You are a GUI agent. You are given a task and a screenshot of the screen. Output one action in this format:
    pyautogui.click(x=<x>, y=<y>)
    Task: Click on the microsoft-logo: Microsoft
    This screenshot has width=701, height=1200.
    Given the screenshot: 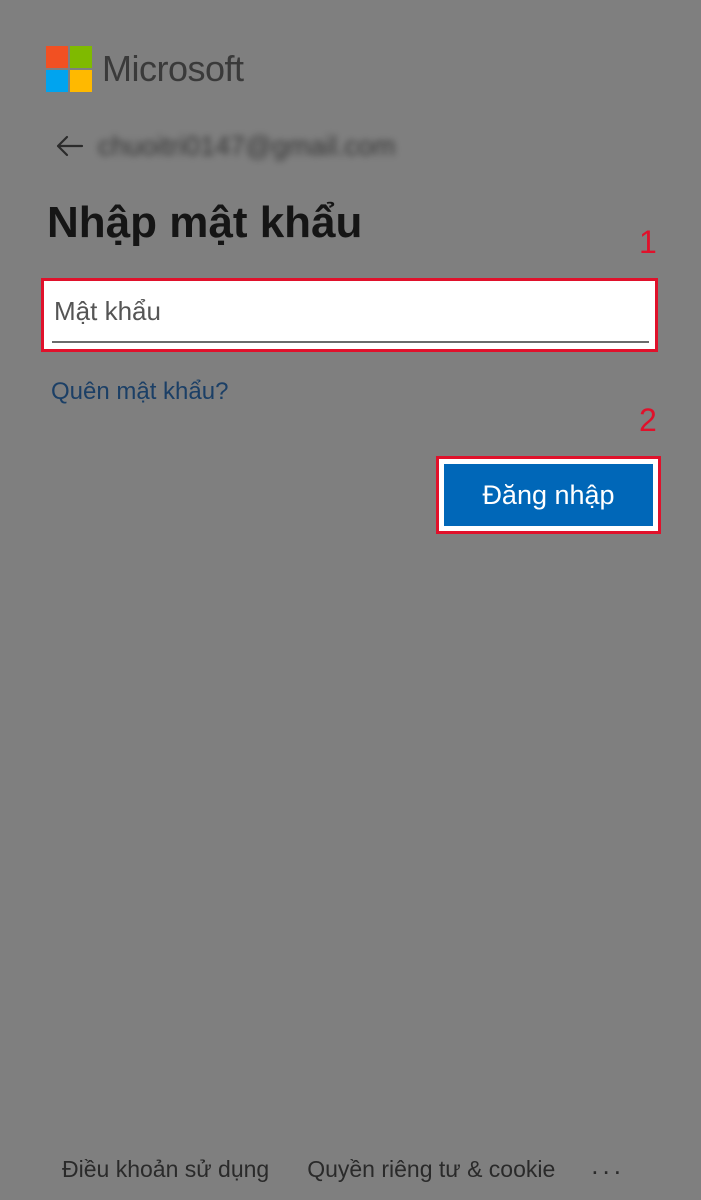 What is the action you would take?
    pyautogui.click(x=145, y=69)
    